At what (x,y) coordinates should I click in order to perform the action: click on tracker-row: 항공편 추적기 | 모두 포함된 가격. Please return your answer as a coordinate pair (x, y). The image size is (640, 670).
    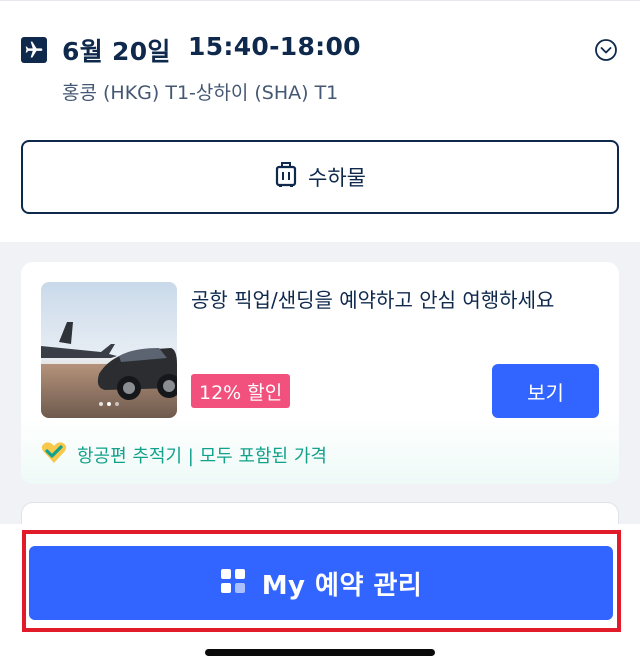
    Looking at the image, I should click on (184, 455).